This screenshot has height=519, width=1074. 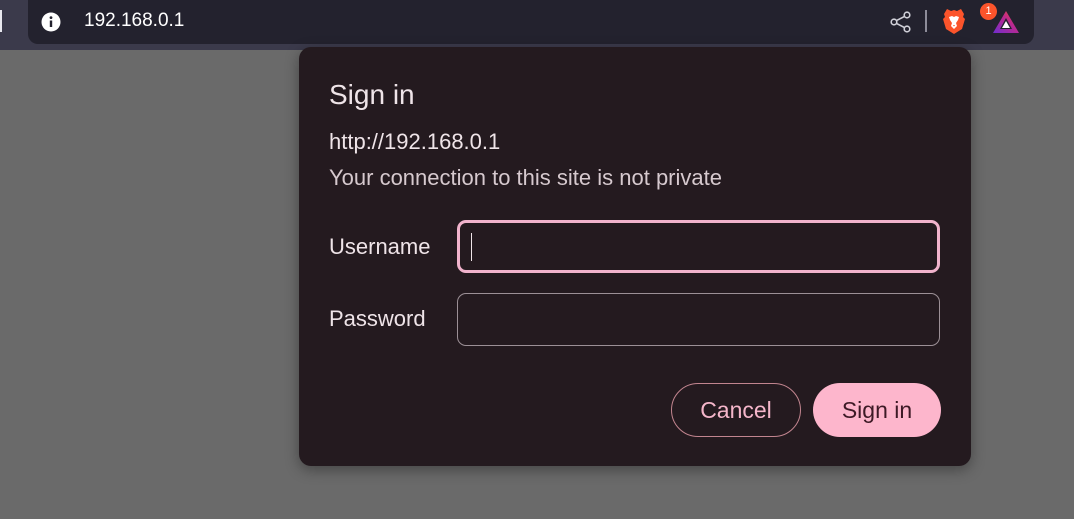 I want to click on password-input, so click(x=698, y=319).